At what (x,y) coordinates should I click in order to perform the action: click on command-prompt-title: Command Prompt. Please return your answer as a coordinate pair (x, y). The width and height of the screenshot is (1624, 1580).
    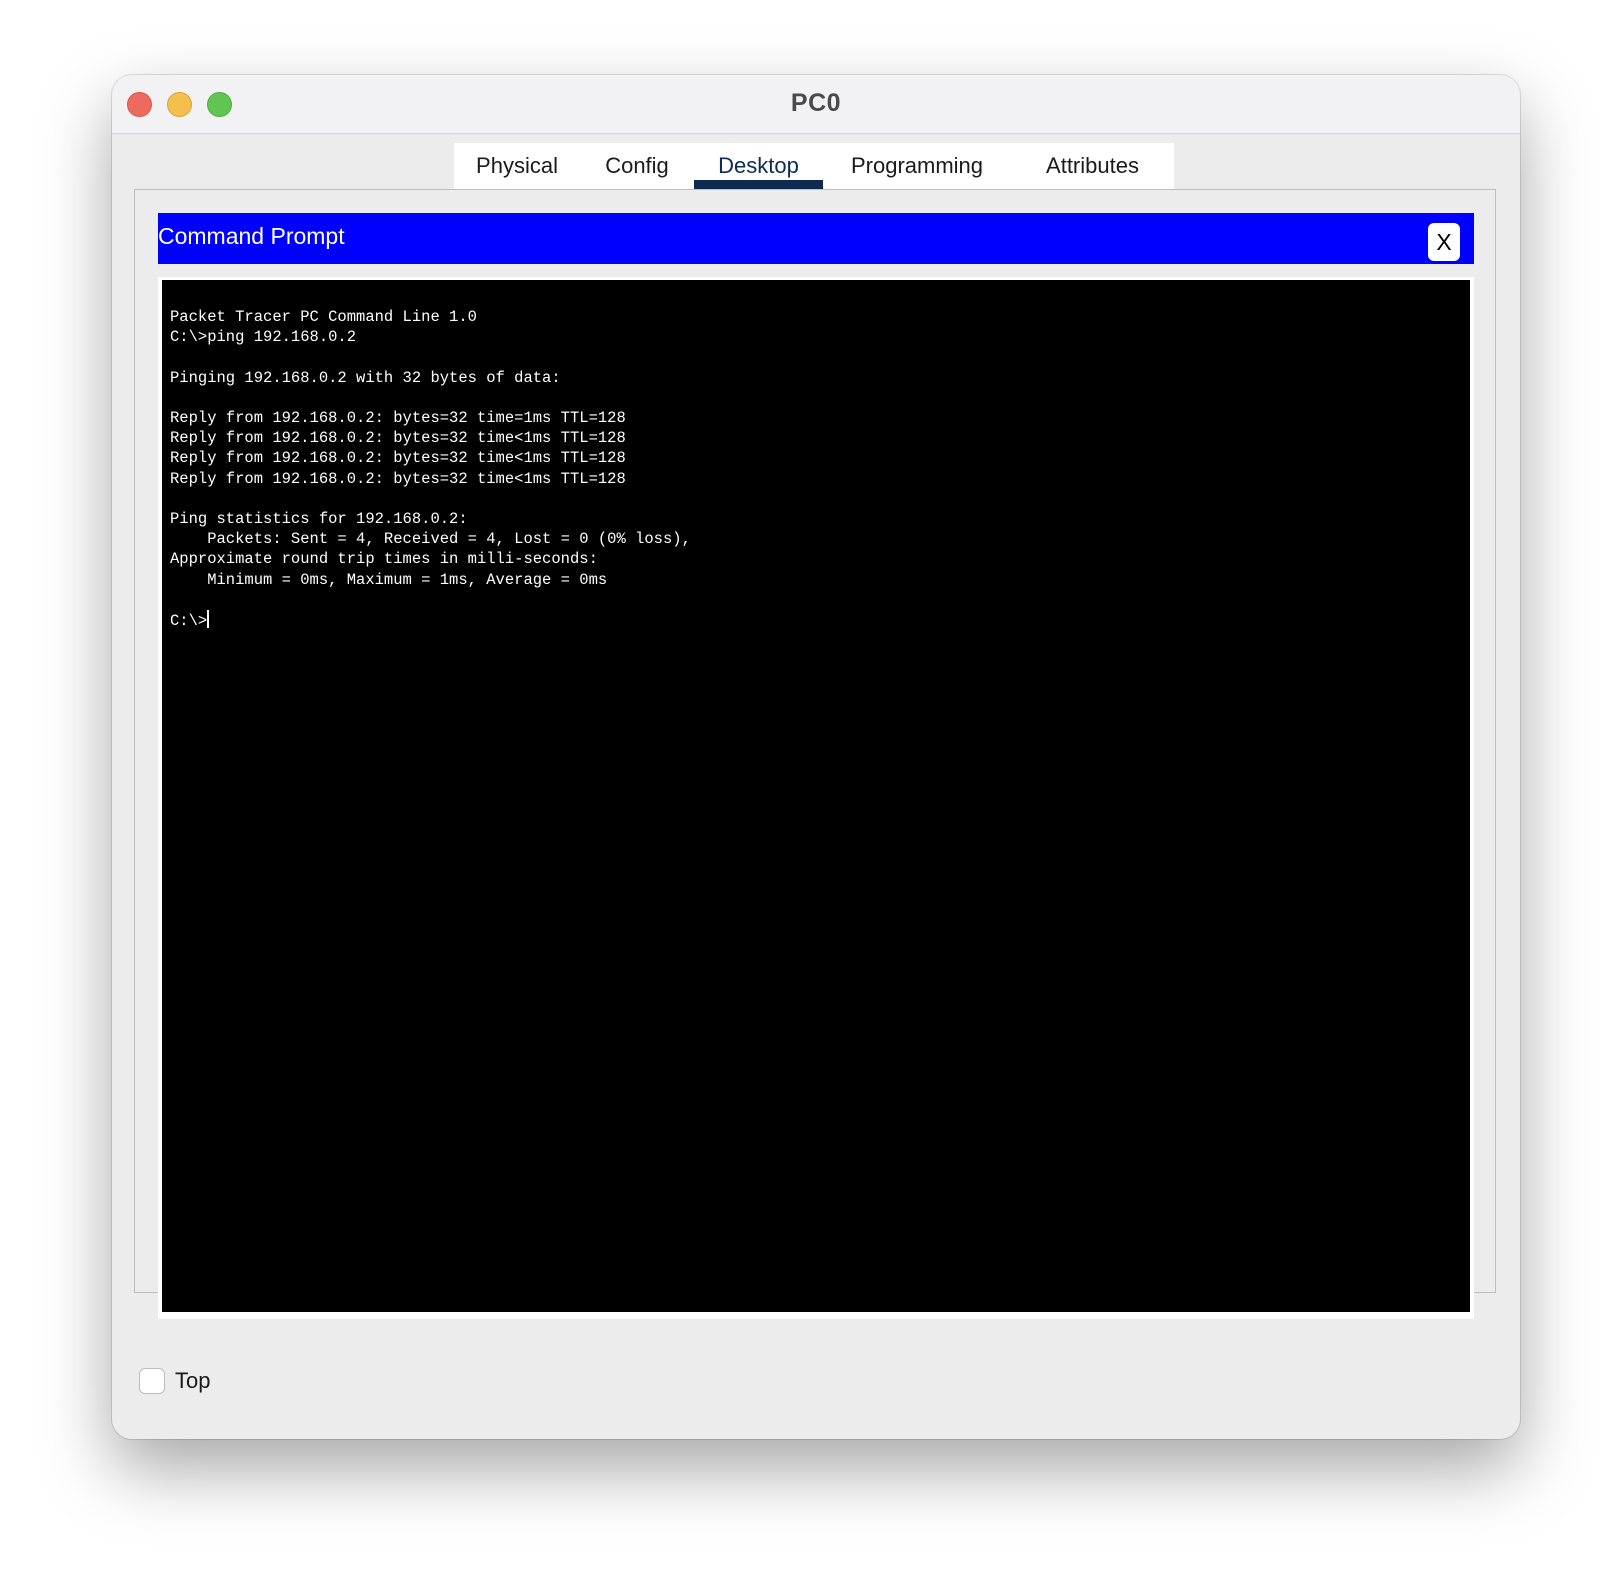
    Looking at the image, I should click on (251, 236).